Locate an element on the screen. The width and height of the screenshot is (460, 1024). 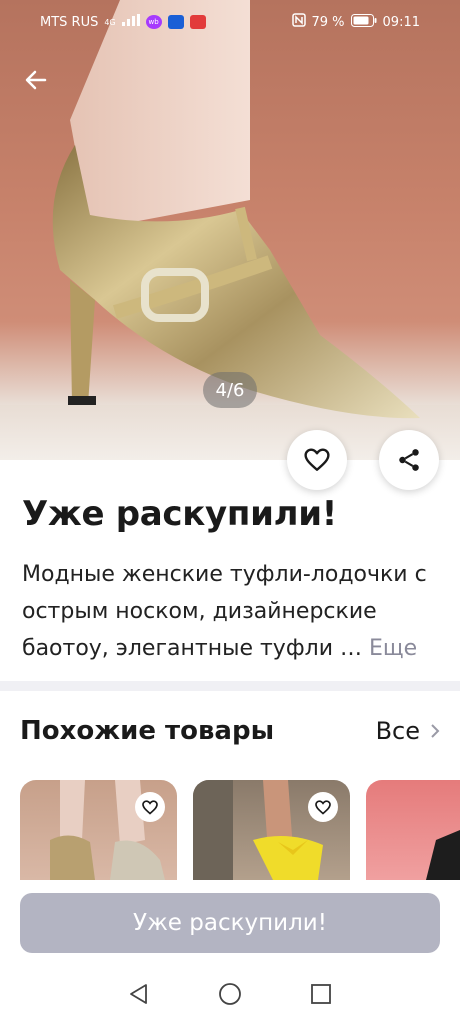
square-recent-icon is located at coordinates (321, 994).